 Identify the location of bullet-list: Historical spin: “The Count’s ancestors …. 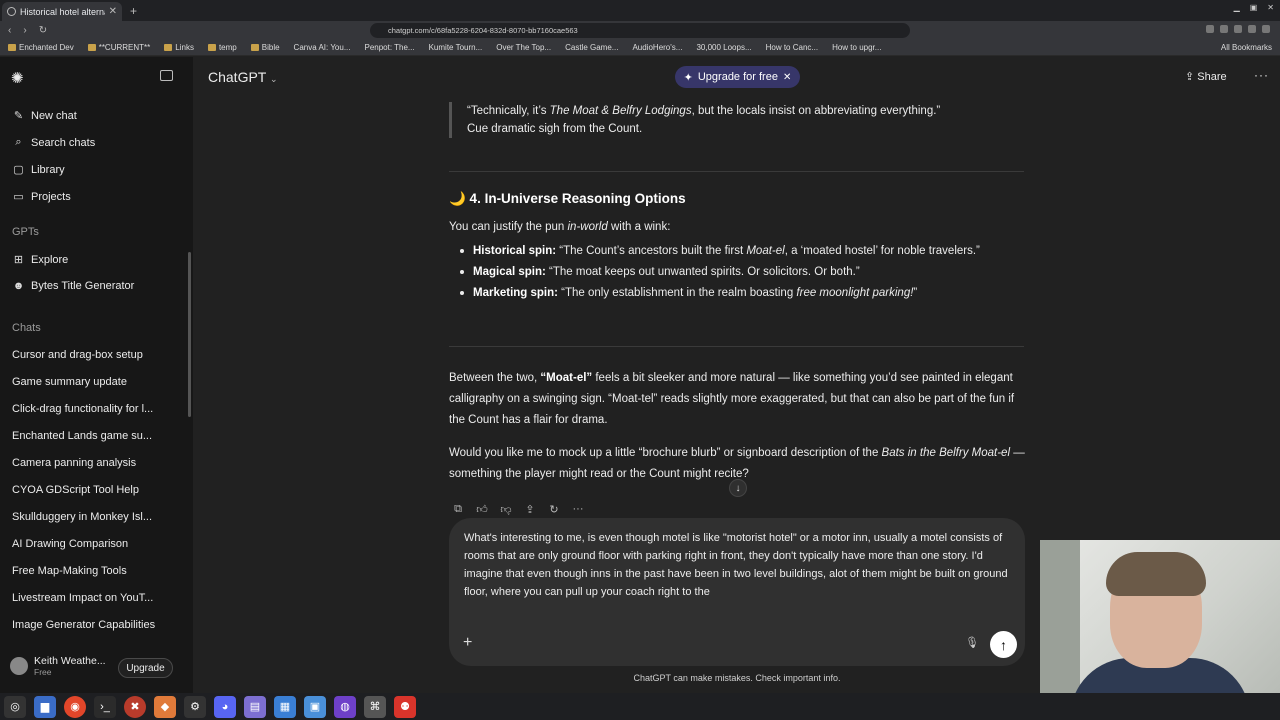
(731, 272).